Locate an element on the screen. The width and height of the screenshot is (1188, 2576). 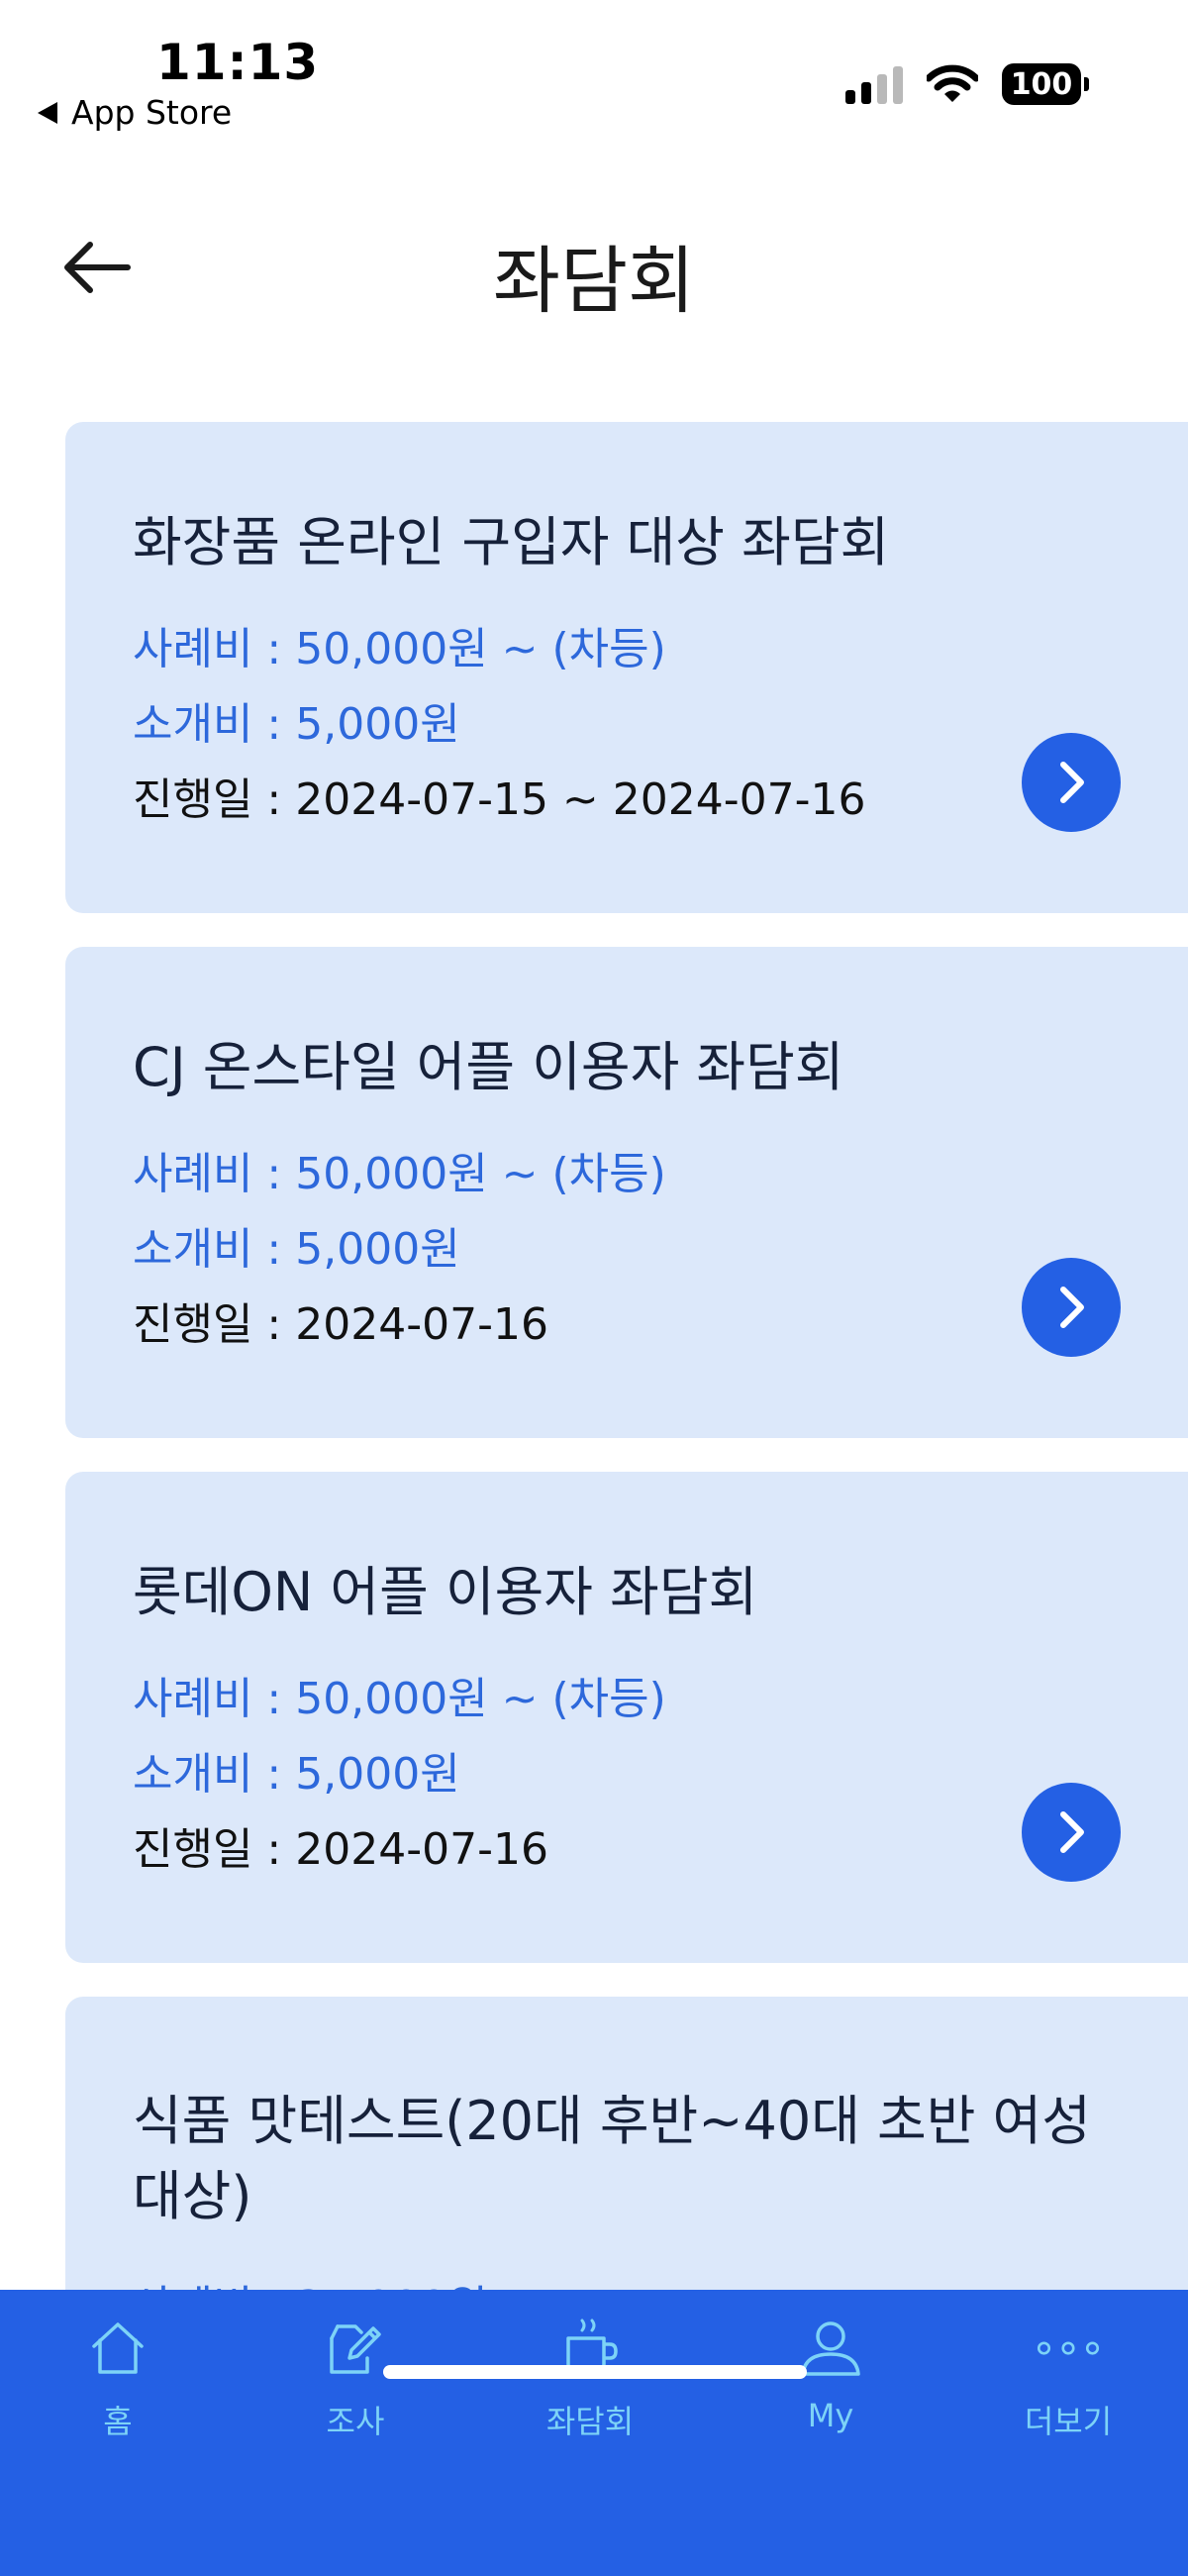
page-header: 좌담회 is located at coordinates (594, 267).